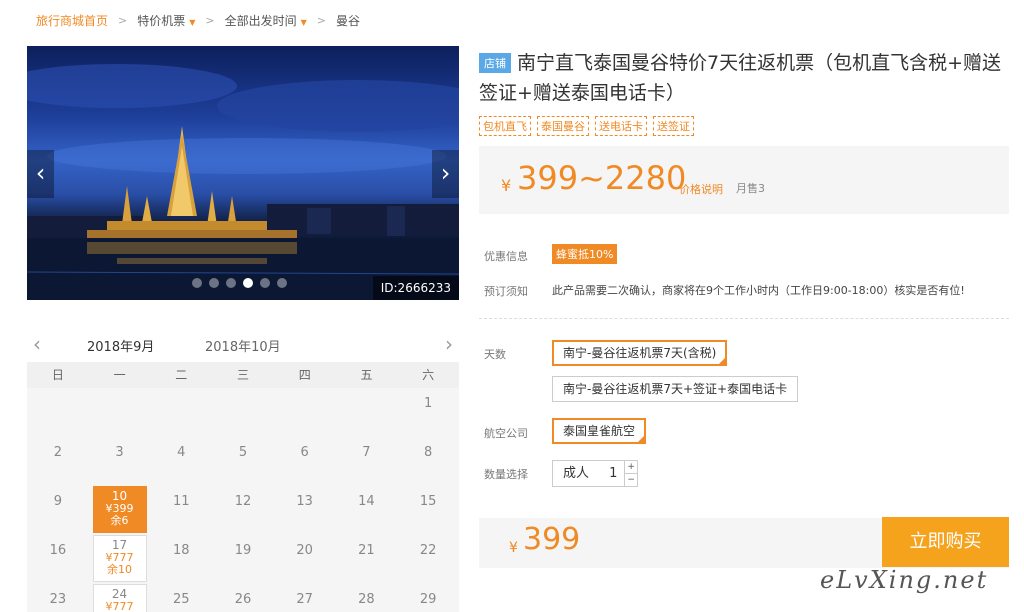  Describe the element at coordinates (181, 501) in the screenshot. I see `calendar-day: 11` at that location.